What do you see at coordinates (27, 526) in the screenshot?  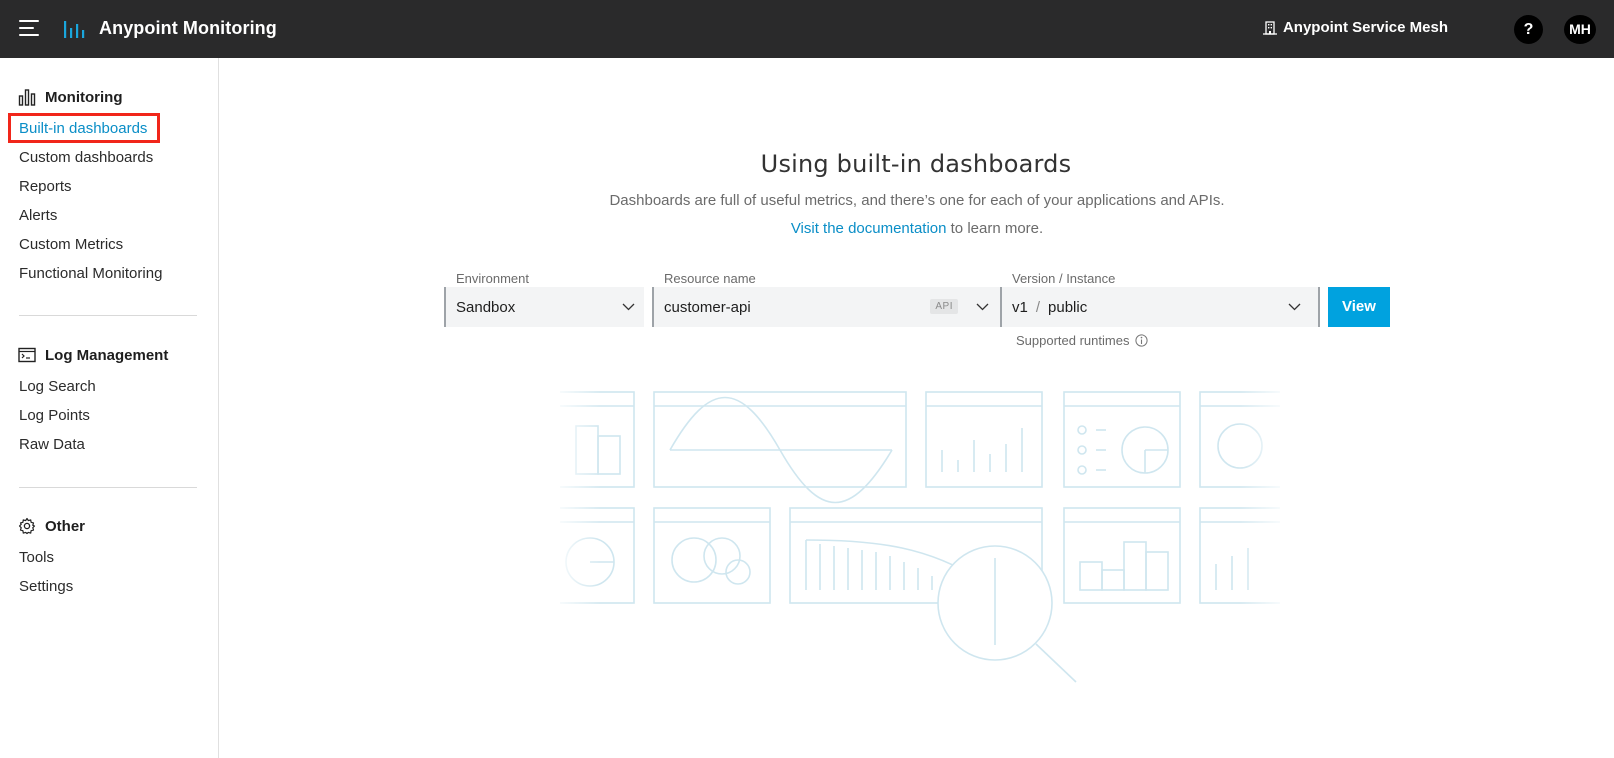 I see `gear-icon` at bounding box center [27, 526].